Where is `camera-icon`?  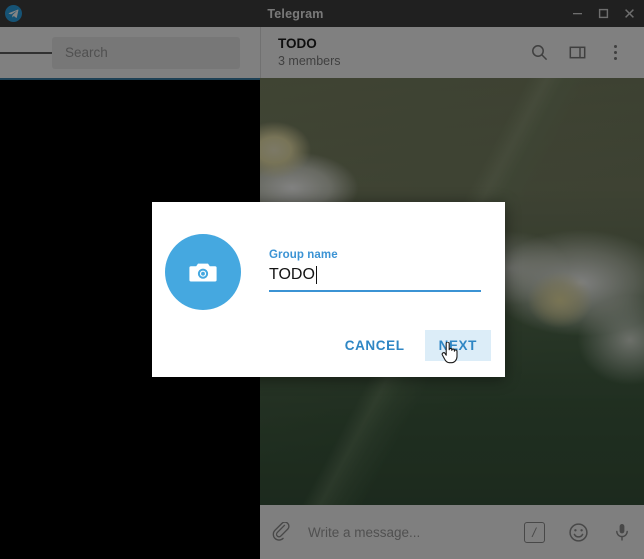 camera-icon is located at coordinates (203, 272).